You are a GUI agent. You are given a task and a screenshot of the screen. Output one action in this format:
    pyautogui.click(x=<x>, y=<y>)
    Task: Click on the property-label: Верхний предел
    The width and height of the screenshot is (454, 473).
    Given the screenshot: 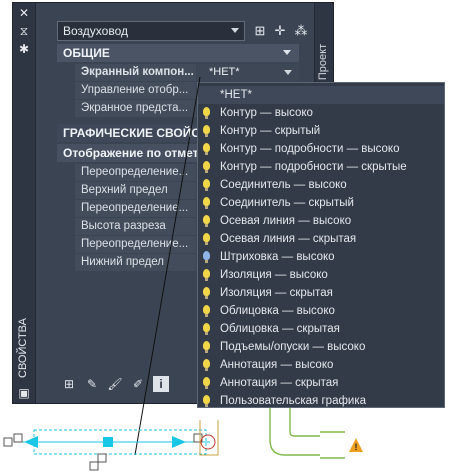 What is the action you would take?
    pyautogui.click(x=135, y=190)
    